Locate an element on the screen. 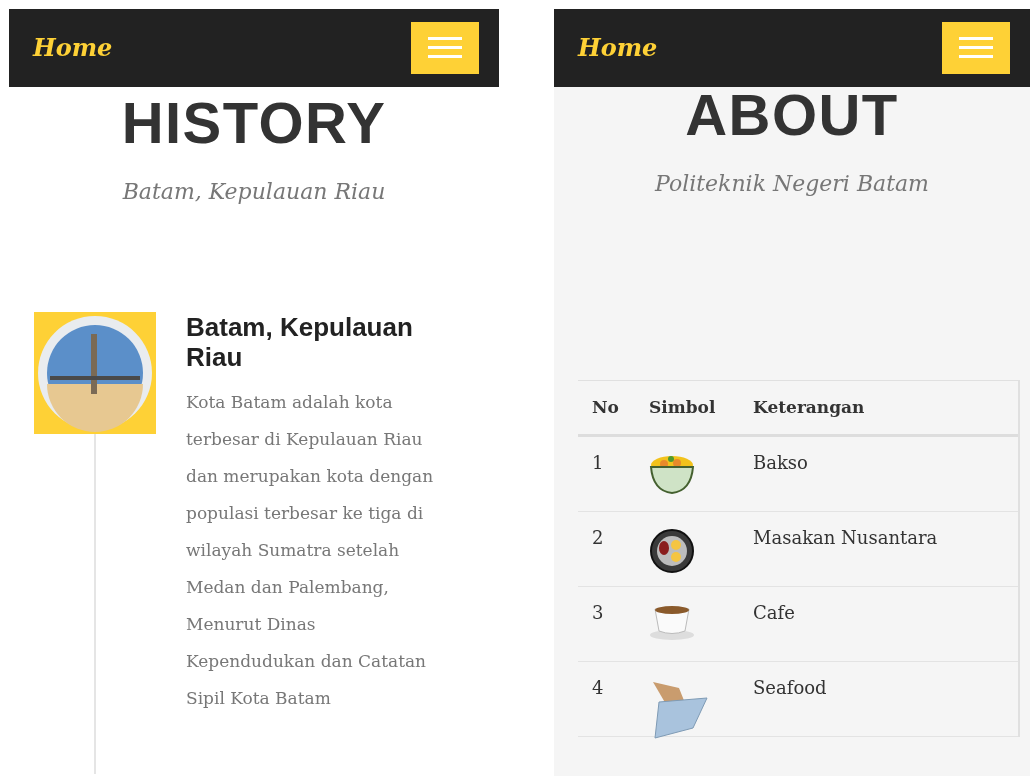  table-cell-text: Cafe is located at coordinates (774, 613).